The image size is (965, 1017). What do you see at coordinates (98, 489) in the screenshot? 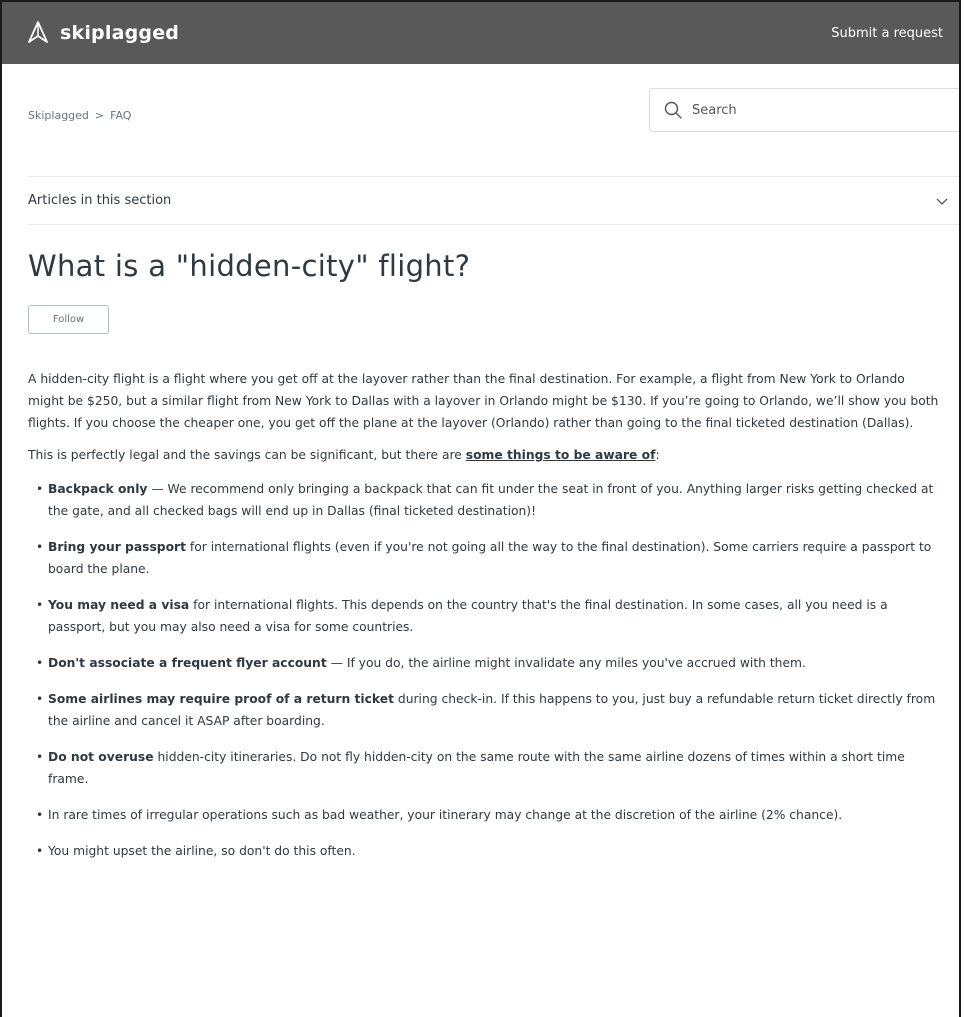
I see `tip-heading: Backpack only` at bounding box center [98, 489].